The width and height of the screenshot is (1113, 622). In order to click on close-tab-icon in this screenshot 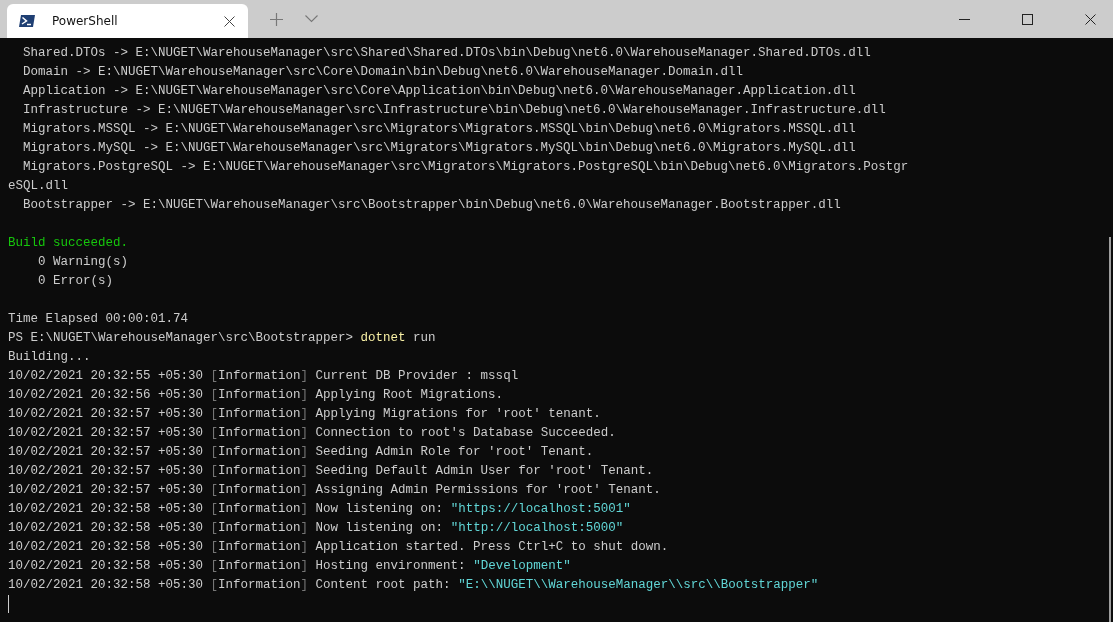, I will do `click(229, 21)`.